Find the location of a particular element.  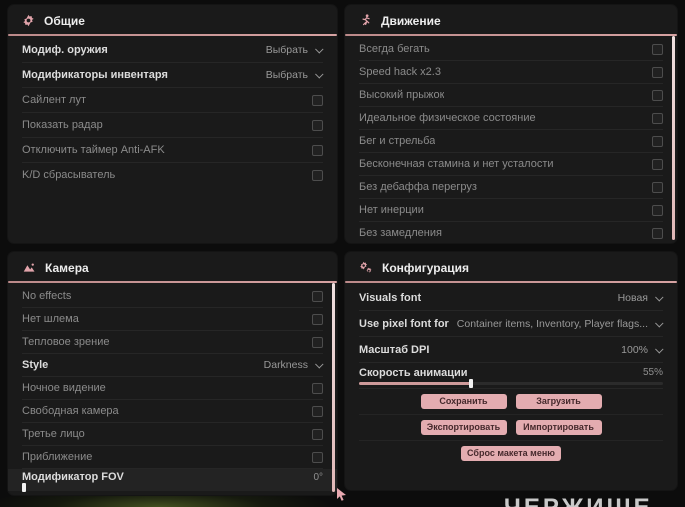

checkbox-row: Высокий прыжок is located at coordinates (511, 95).